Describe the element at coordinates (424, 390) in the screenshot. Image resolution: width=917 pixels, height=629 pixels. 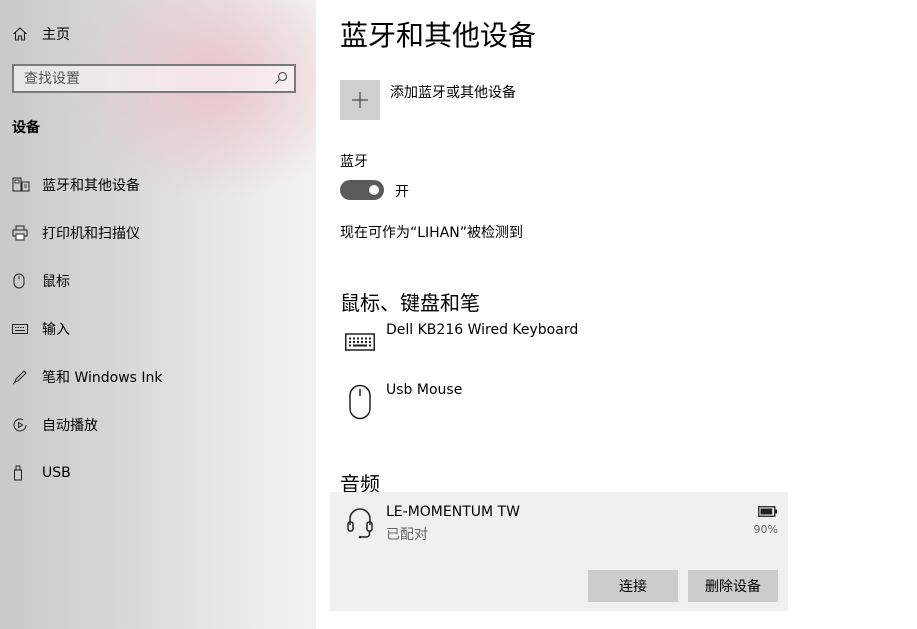
I see `device-name: Usb Mouse` at that location.